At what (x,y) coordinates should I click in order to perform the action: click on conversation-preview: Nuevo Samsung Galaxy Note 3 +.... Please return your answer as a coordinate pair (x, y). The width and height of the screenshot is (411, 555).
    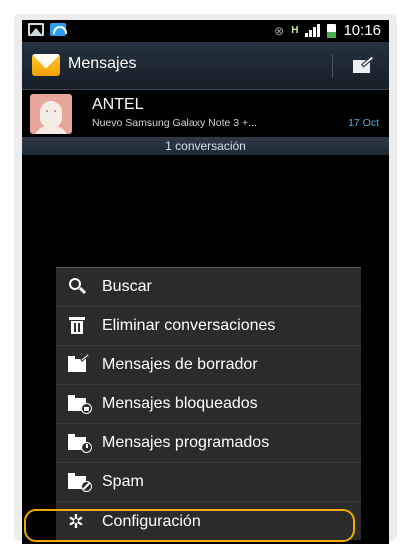
    Looking at the image, I should click on (174, 123).